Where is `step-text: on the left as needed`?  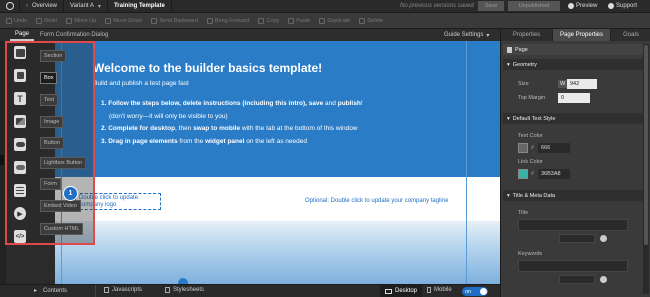
step-text: on the left as needed is located at coordinates (275, 141).